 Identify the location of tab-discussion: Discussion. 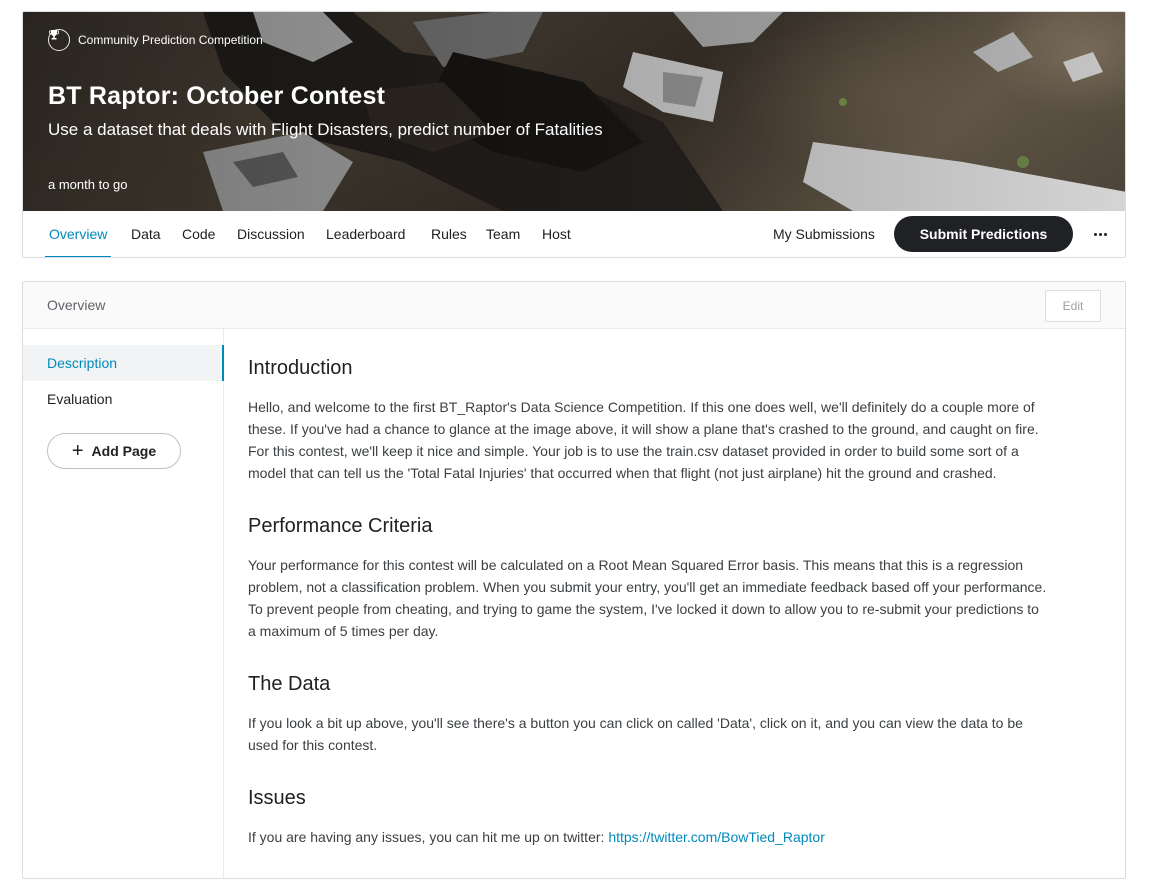
(271, 234).